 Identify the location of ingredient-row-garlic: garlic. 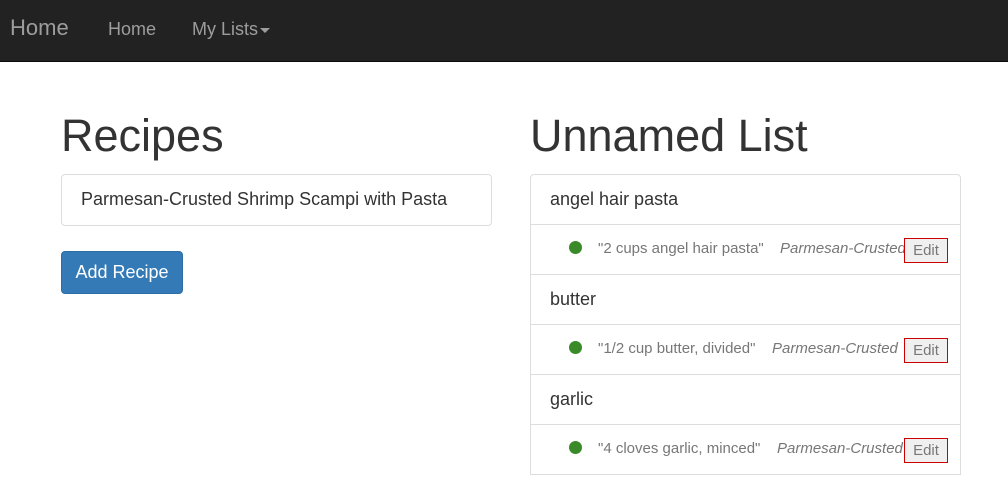
(745, 400).